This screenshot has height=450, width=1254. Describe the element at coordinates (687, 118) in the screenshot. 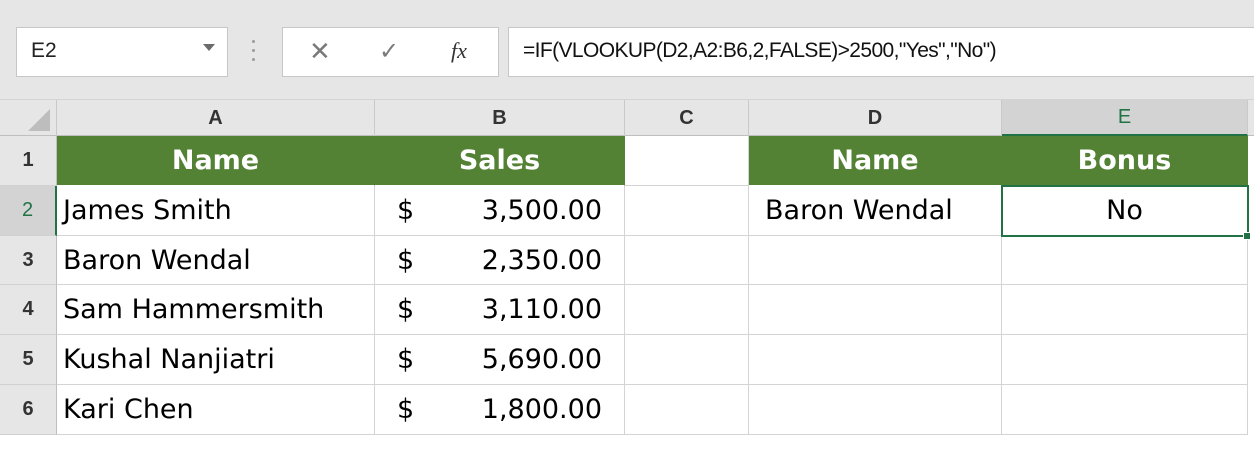

I see `column-header-c: C` at that location.